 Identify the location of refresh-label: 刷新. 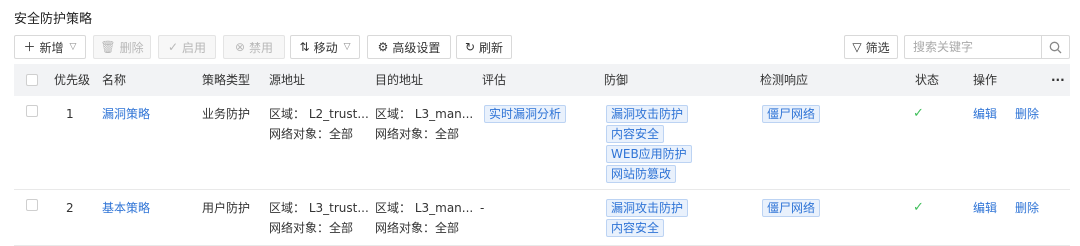
(491, 47).